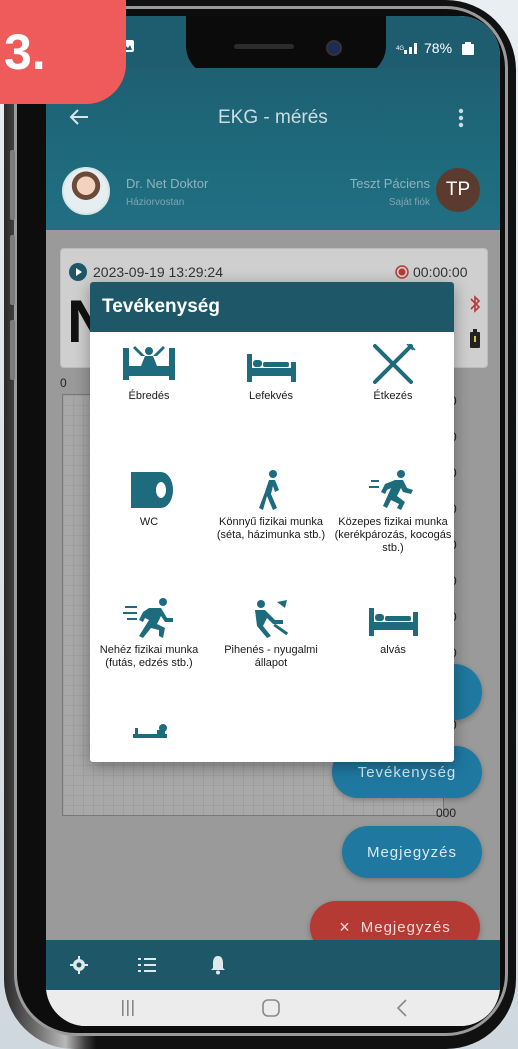  I want to click on walking-icon, so click(269, 490).